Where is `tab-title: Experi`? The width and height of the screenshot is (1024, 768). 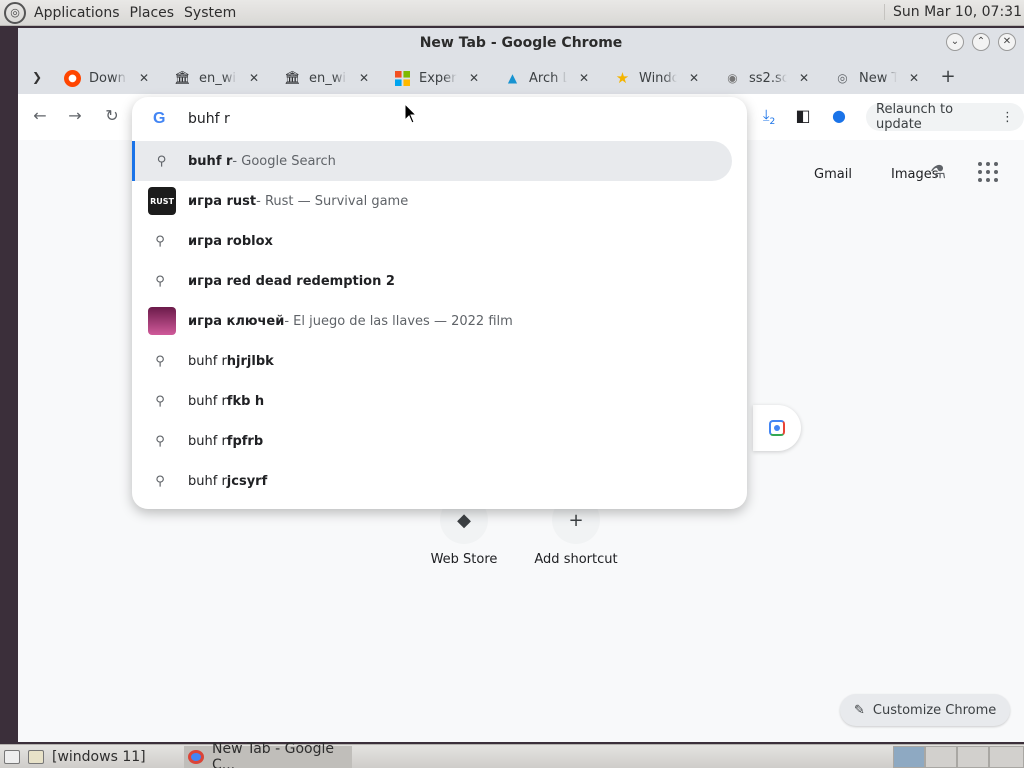 tab-title: Experi is located at coordinates (438, 78).